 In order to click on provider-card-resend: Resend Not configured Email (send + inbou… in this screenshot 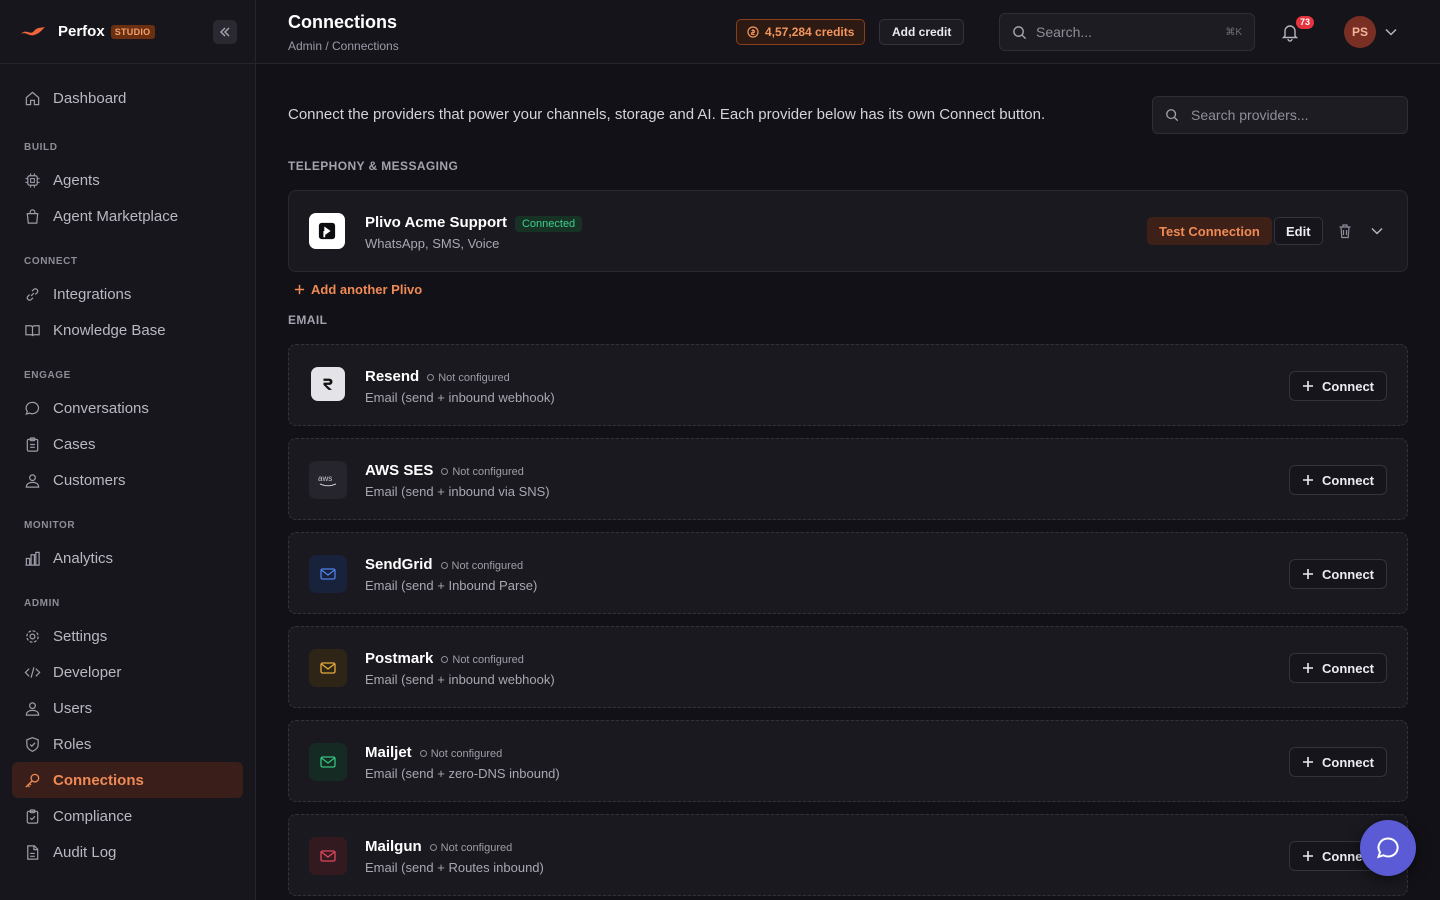, I will do `click(848, 385)`.